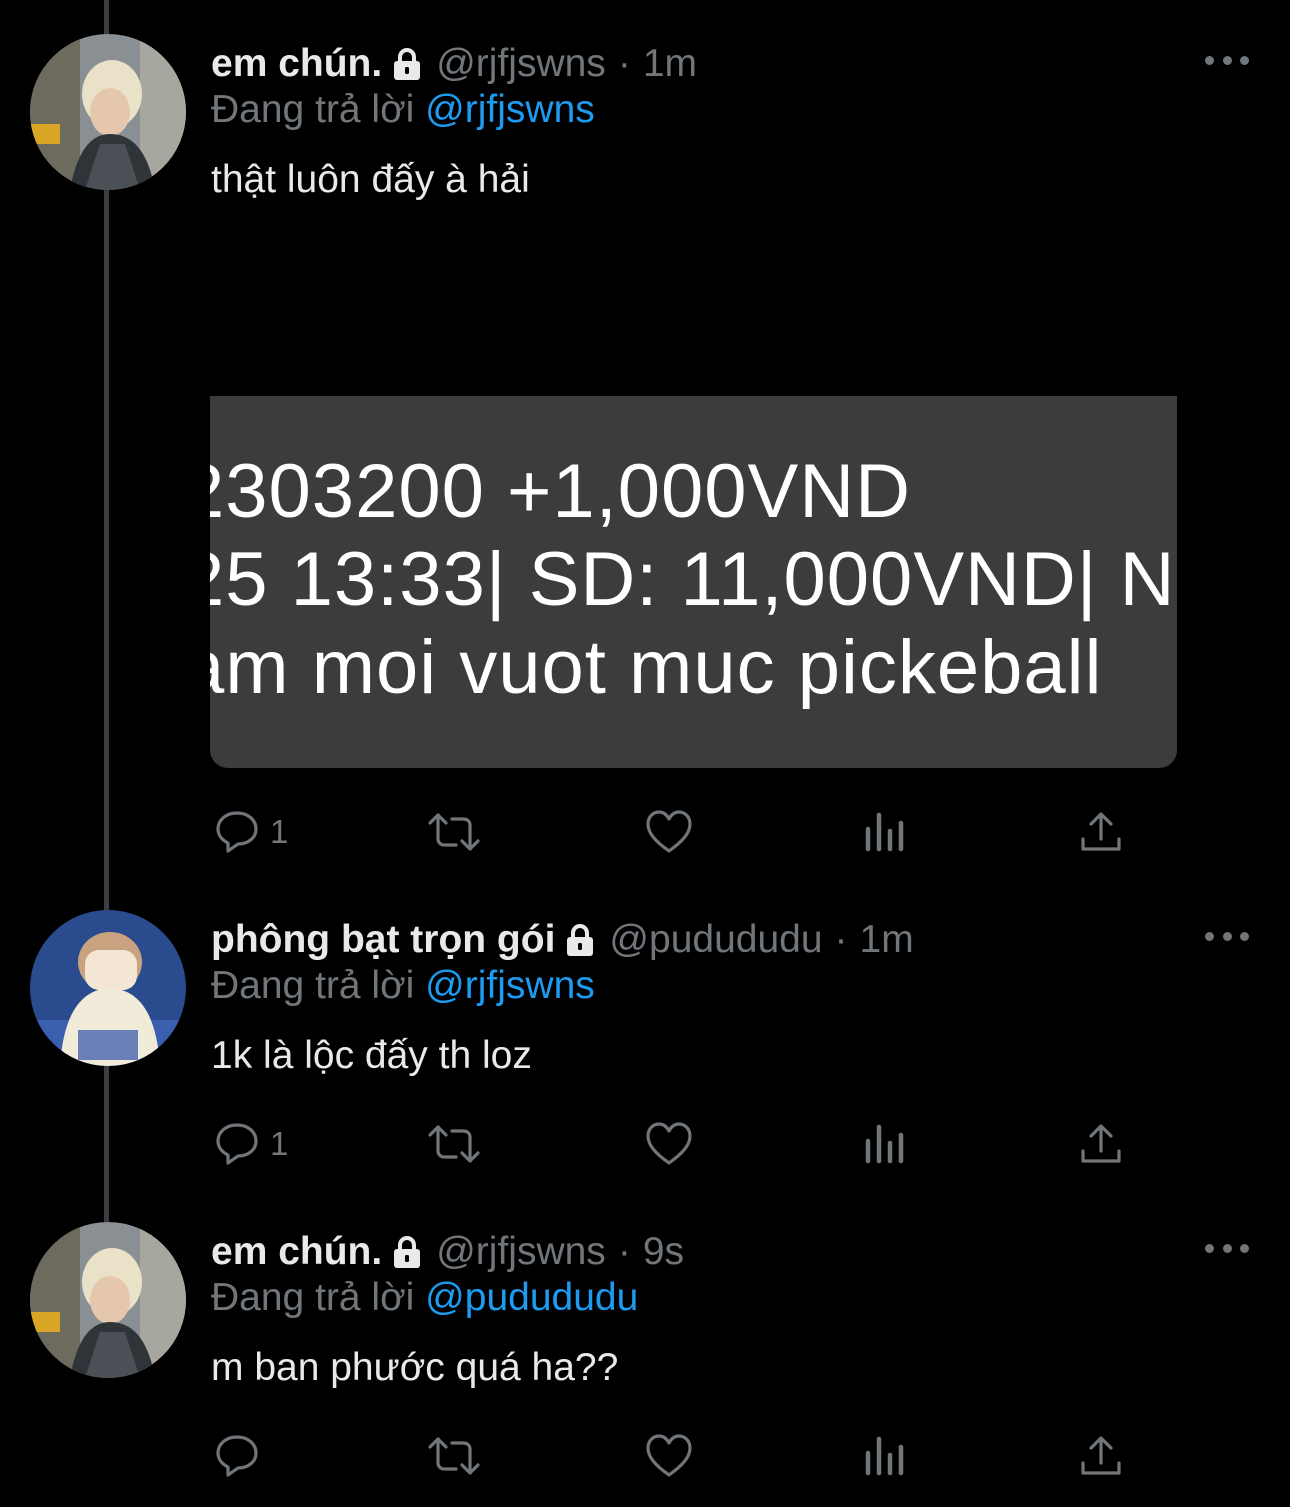 The image size is (1290, 1507). I want to click on media-text-line: 25 13:33| SD: 11,000VND| NI, so click(693, 579).